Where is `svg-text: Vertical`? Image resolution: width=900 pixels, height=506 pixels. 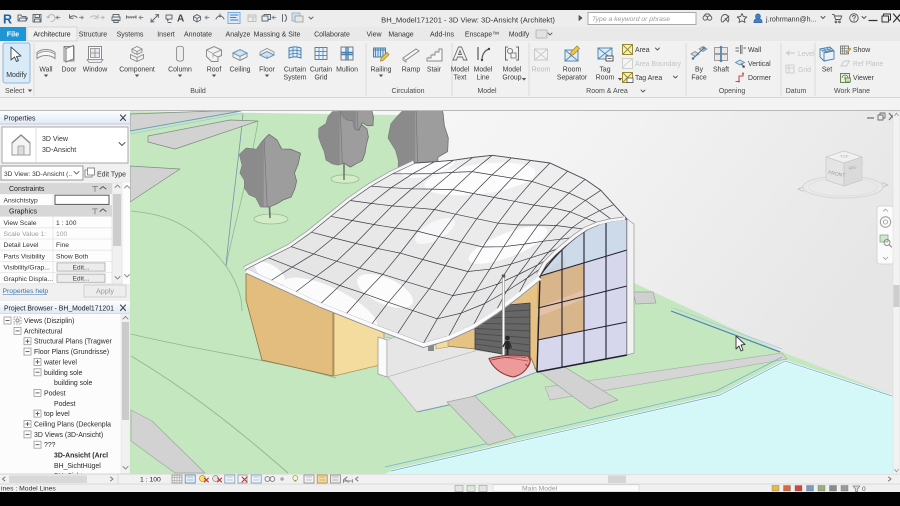 svg-text: Vertical is located at coordinates (759, 64).